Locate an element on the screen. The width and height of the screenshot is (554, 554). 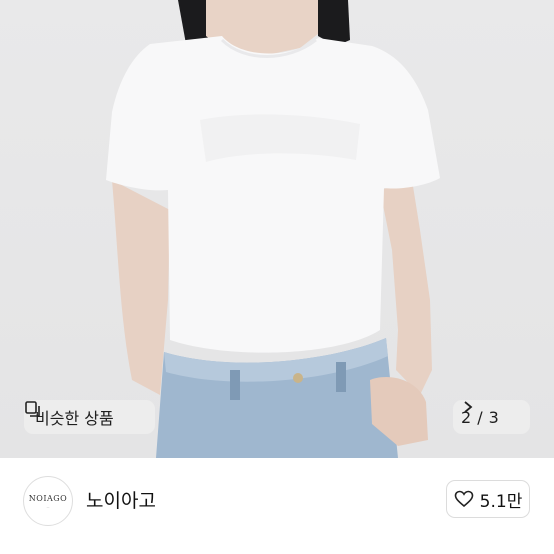
like-button: 5.1만 is located at coordinates (488, 499).